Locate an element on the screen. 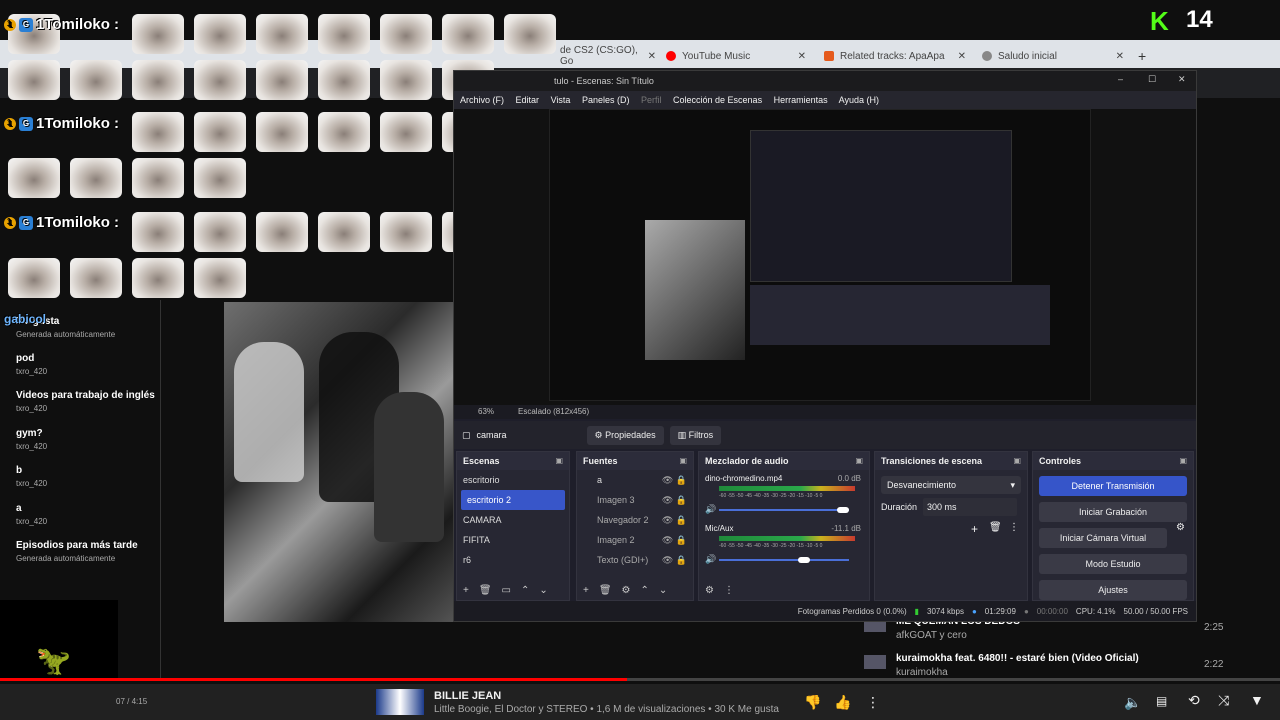 Image resolution: width=1280 pixels, height=720 pixels. shuffle-icon: ⤨ is located at coordinates (1223, 700).